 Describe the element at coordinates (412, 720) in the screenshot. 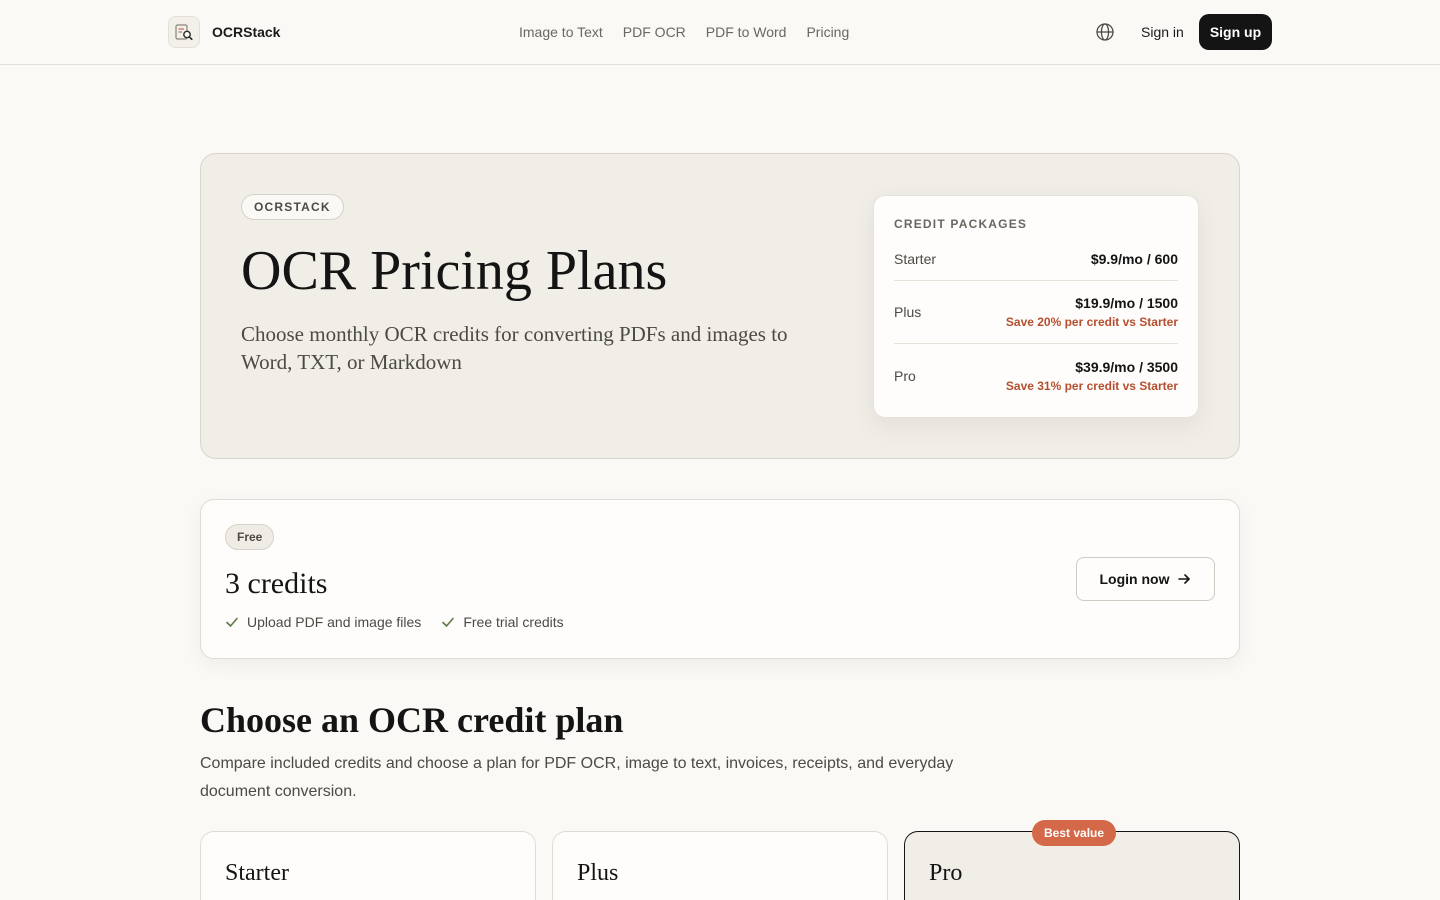

I see `plans-section-title: Choose an OCR credit plan` at that location.